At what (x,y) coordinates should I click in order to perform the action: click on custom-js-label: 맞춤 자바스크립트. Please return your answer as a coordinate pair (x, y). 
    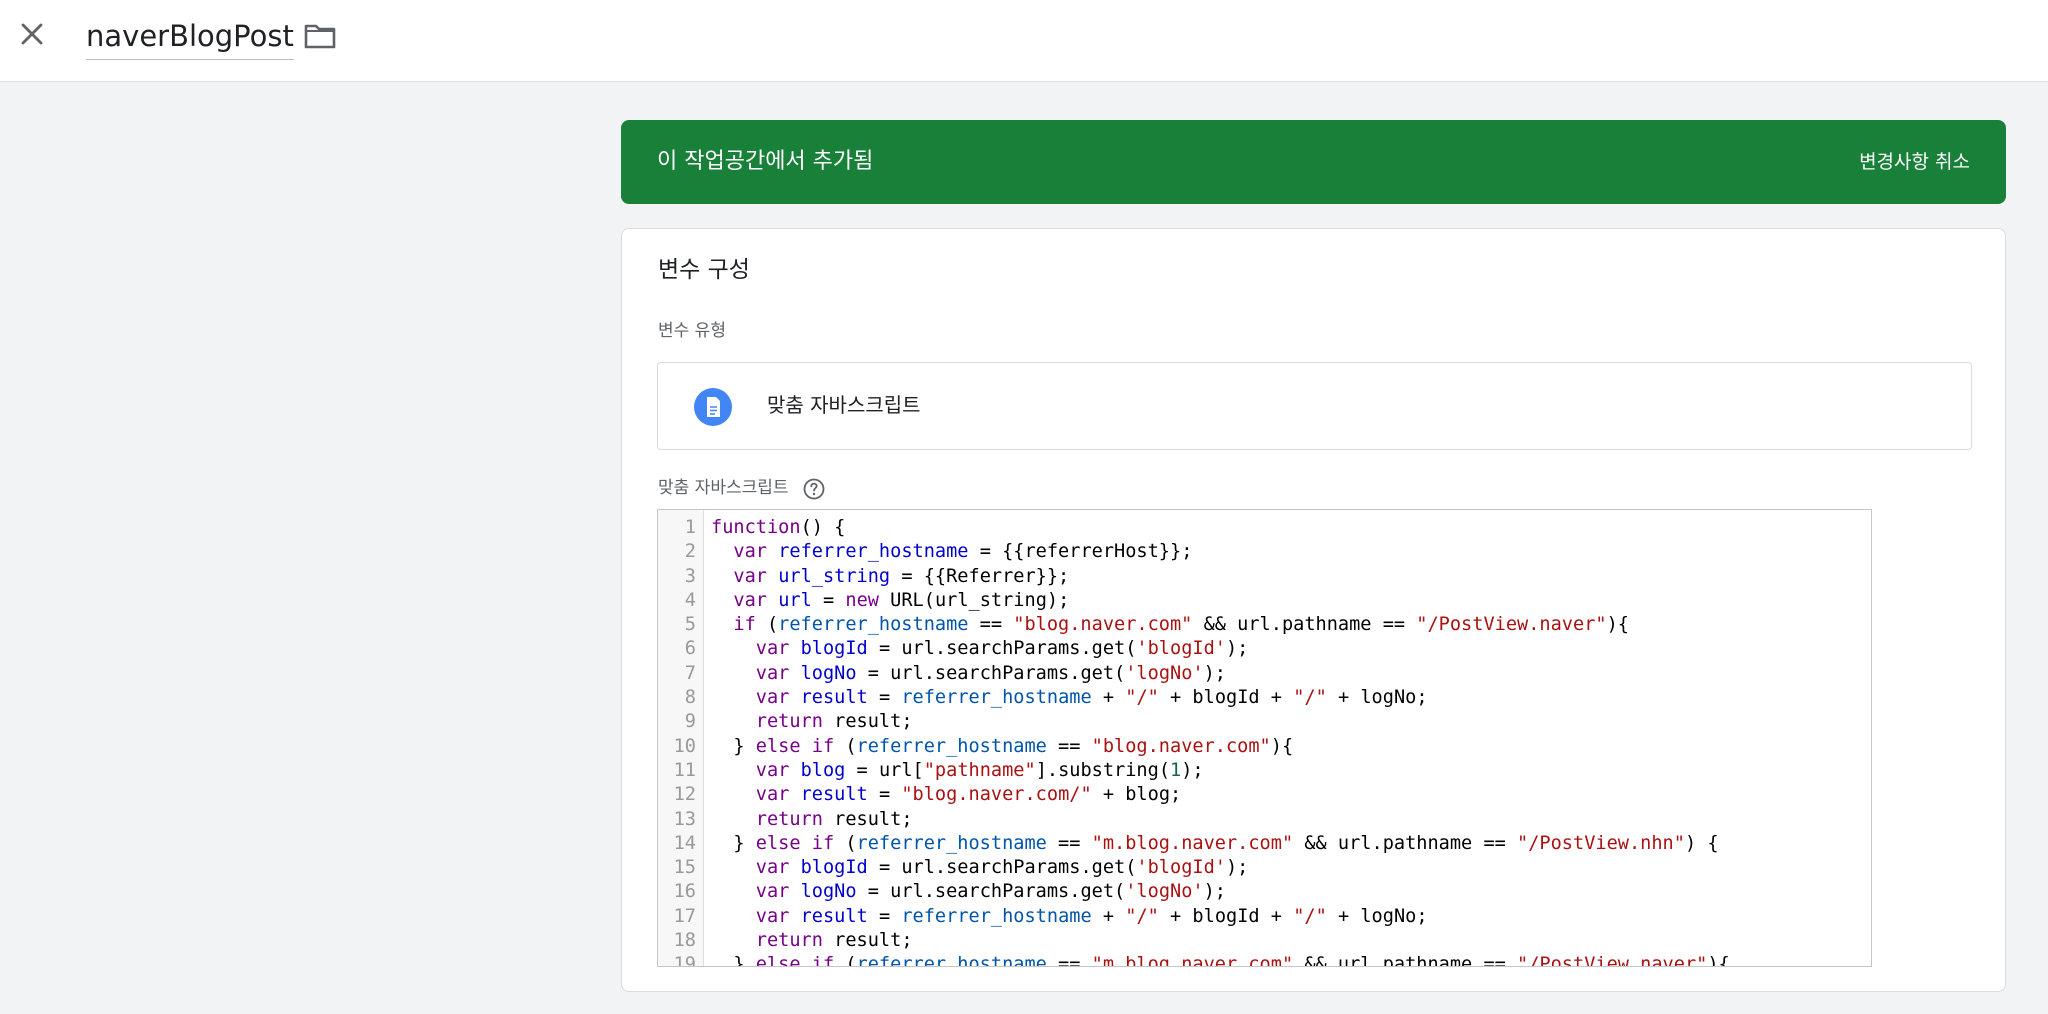
    Looking at the image, I should click on (723, 488).